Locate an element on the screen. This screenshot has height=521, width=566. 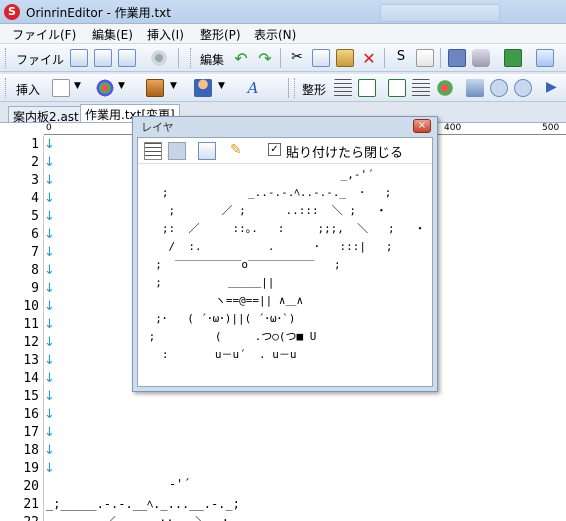
box-icon is located at coordinates (155, 88).